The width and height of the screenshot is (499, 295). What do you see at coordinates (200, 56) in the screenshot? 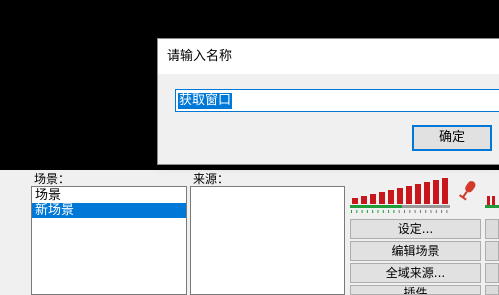
I see `dialog-title: 请输入名称` at bounding box center [200, 56].